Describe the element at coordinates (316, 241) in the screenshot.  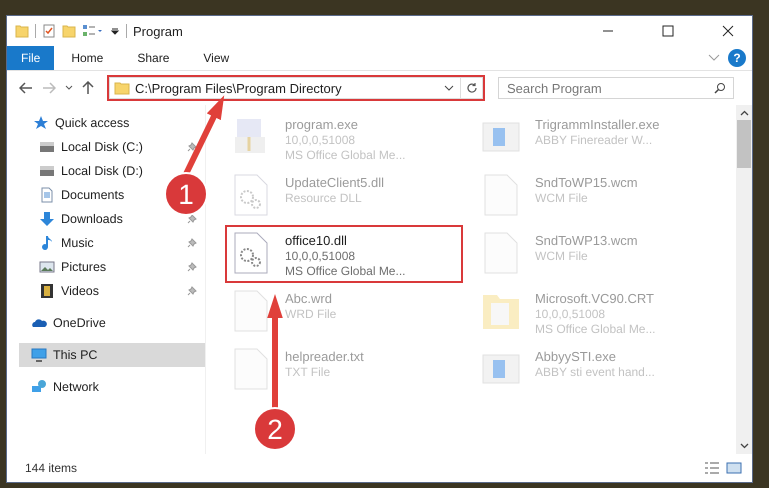
I see `file-name: office10.dll` at that location.